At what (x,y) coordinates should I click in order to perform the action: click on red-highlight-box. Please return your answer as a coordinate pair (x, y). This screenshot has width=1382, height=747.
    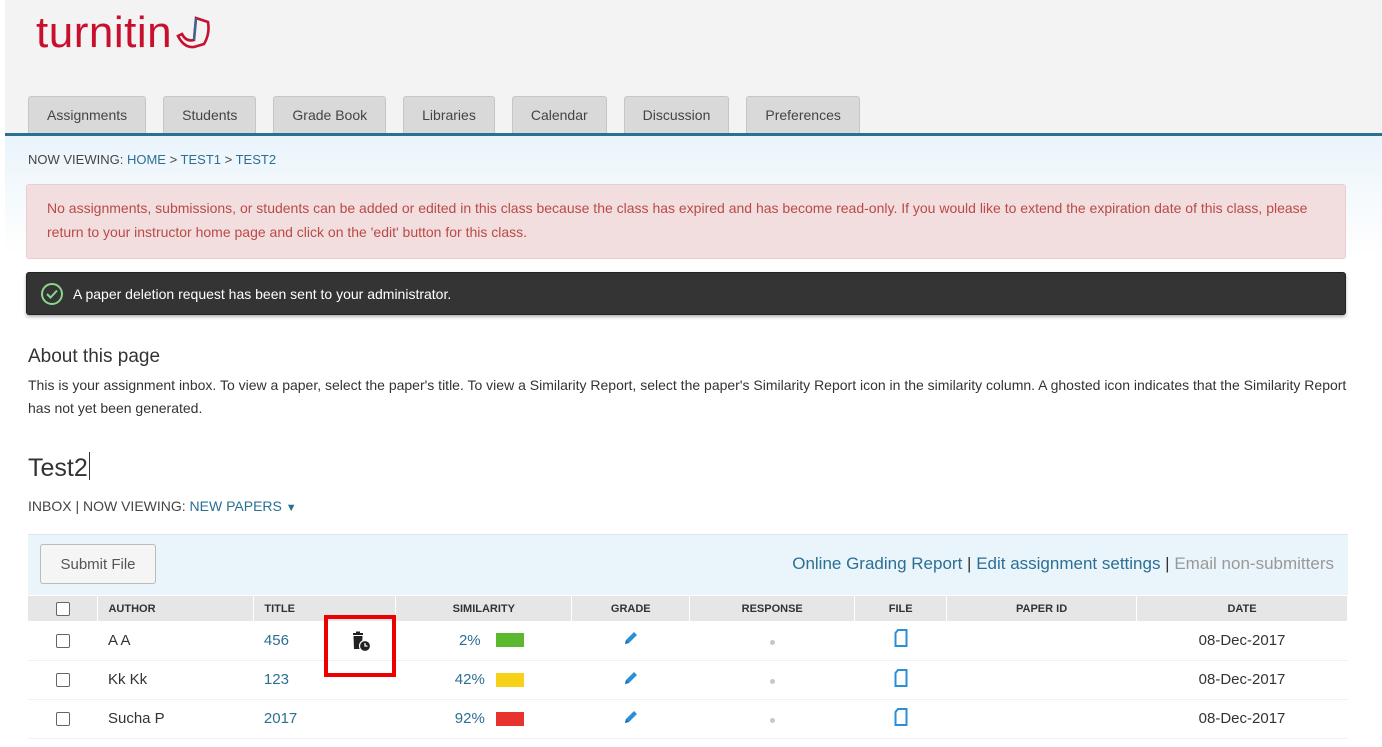
    Looking at the image, I should click on (360, 646).